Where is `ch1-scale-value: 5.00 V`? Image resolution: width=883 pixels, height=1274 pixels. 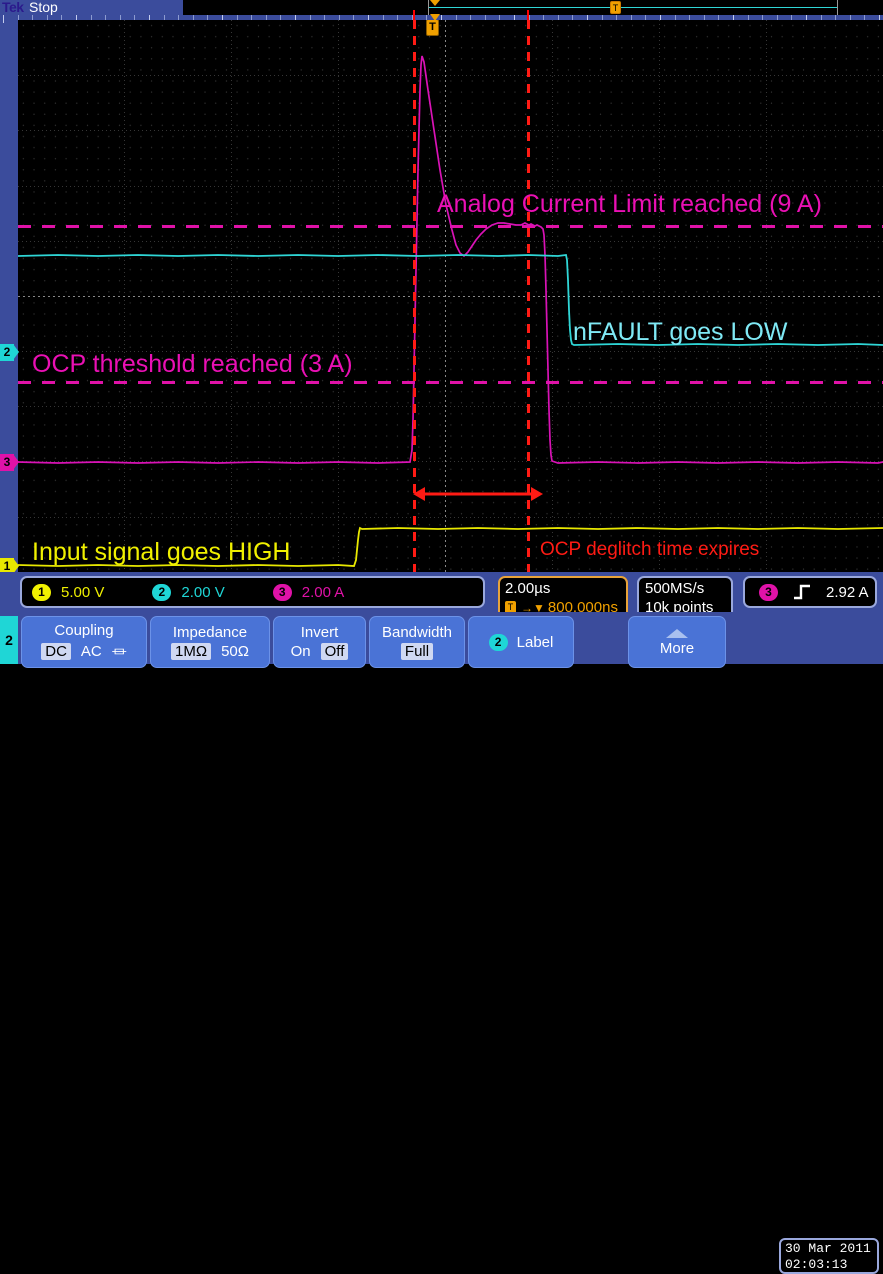
ch1-scale-value: 5.00 V is located at coordinates (83, 592).